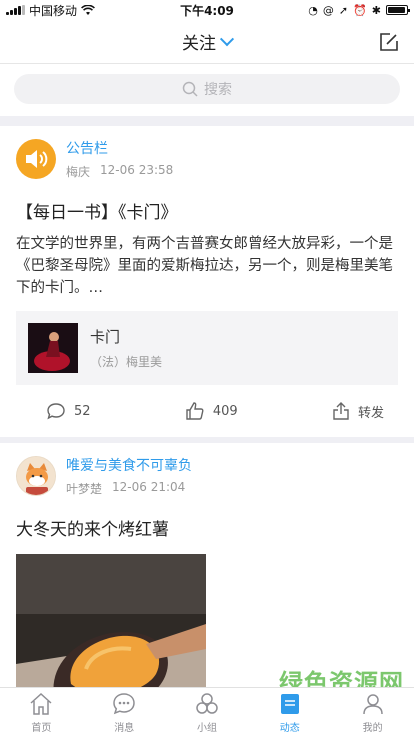  What do you see at coordinates (206, 728) in the screenshot?
I see `tab-label: 小组` at bounding box center [206, 728].